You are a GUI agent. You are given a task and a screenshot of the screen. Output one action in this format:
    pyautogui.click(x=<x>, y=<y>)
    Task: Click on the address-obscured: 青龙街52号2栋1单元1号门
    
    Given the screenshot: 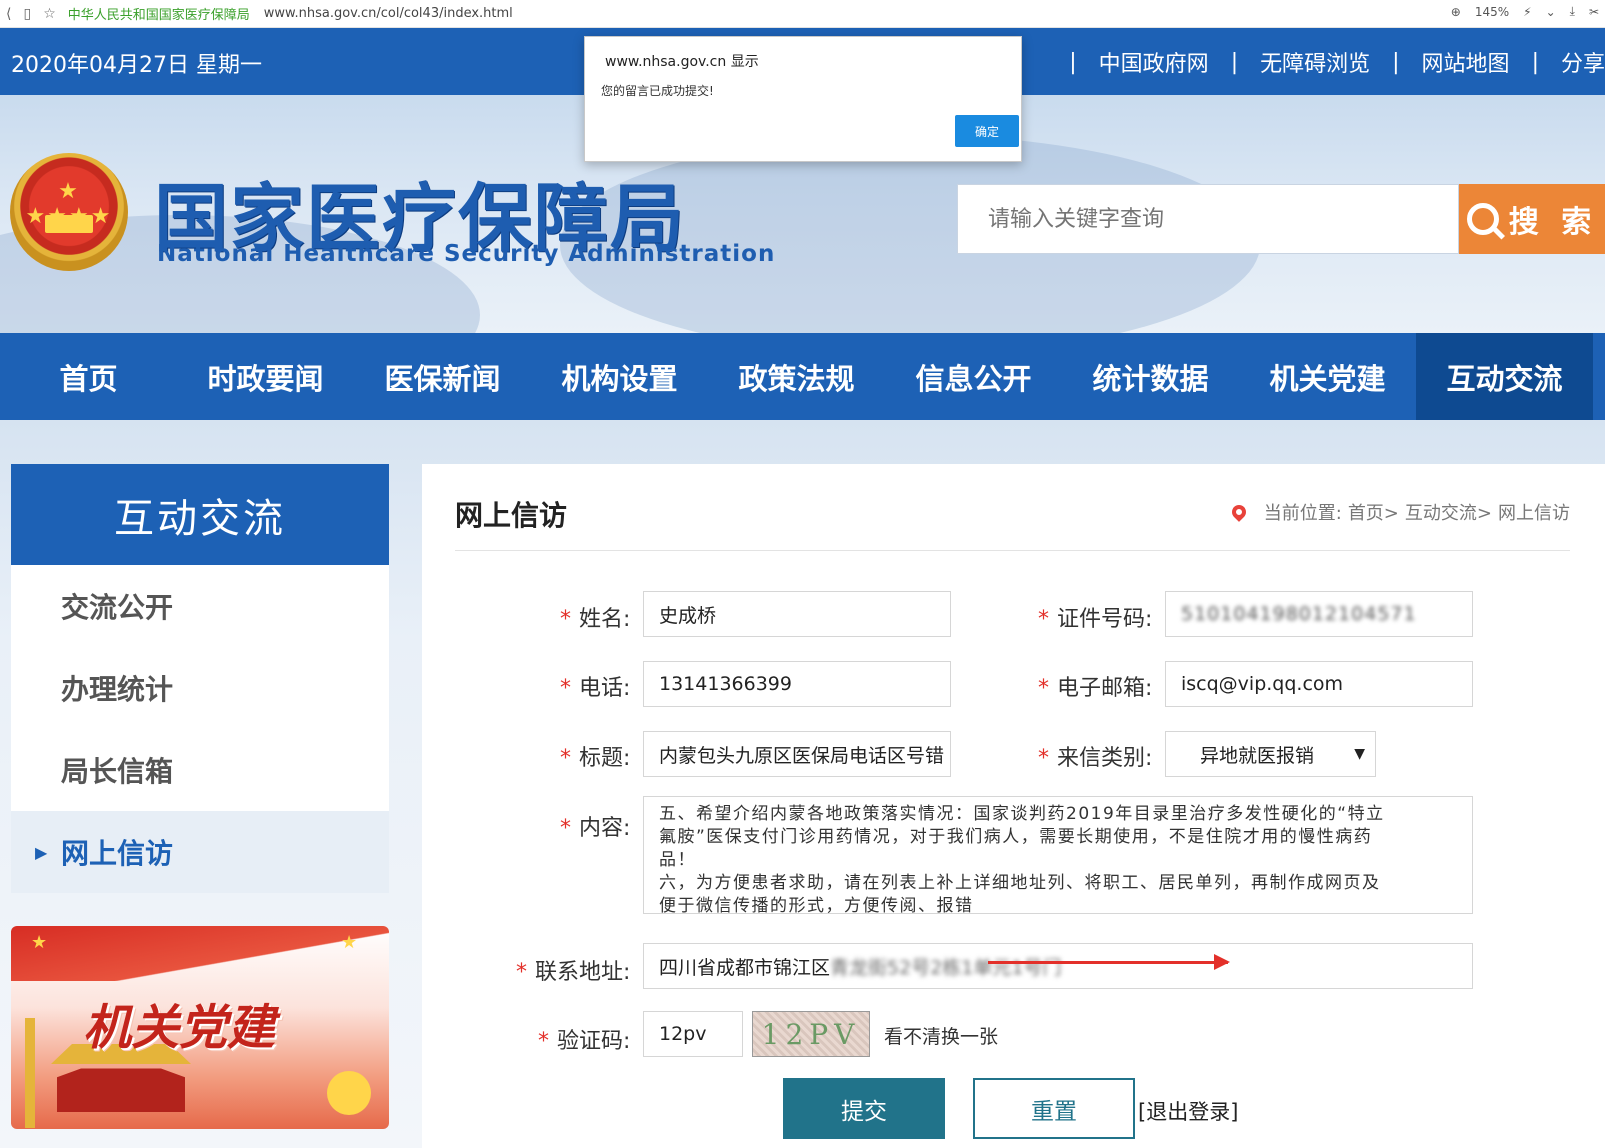 What is the action you would take?
    pyautogui.click(x=946, y=967)
    